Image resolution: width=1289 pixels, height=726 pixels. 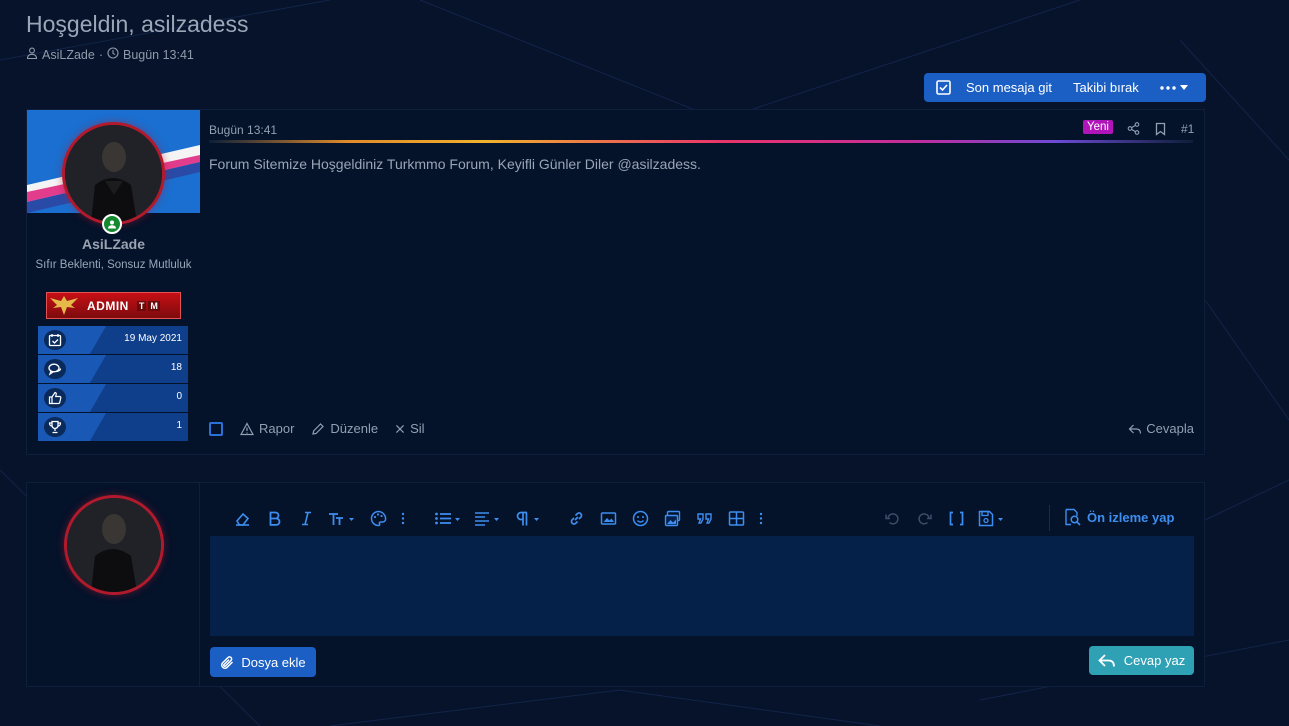 What do you see at coordinates (1183, 87) in the screenshot?
I see `caret-down-icon` at bounding box center [1183, 87].